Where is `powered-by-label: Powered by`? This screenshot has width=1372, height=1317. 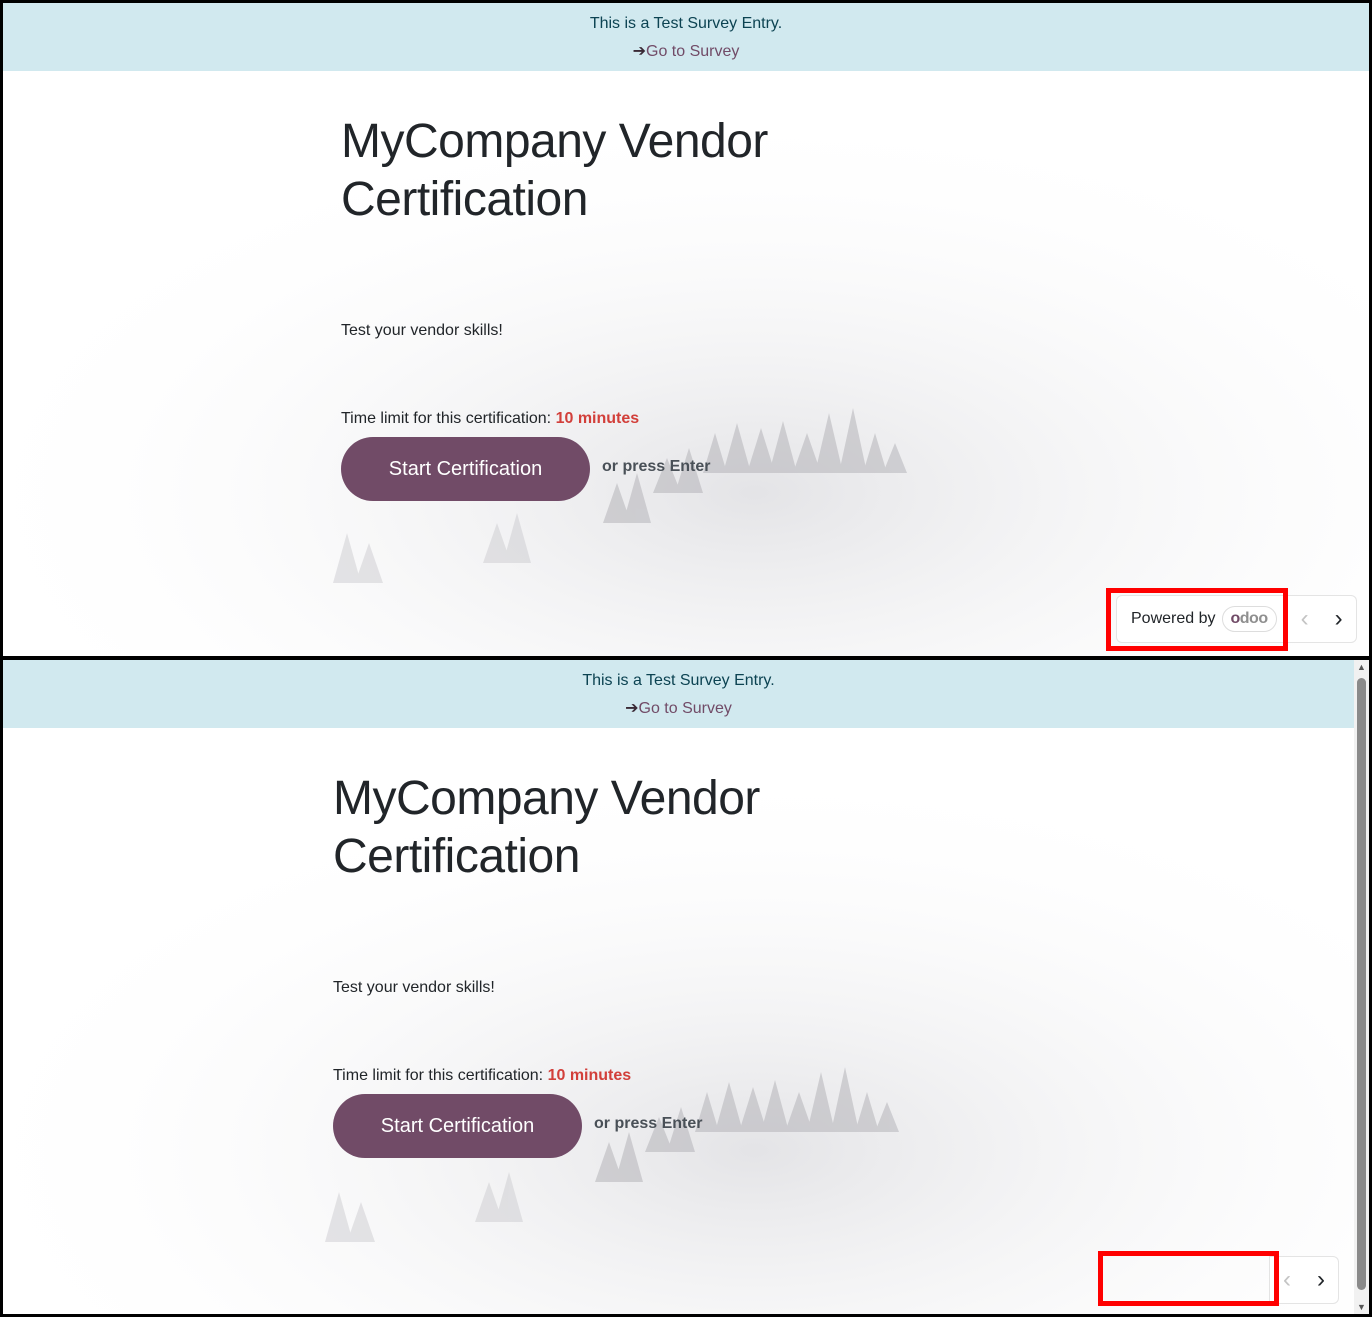
powered-by-label: Powered by is located at coordinates (1173, 618).